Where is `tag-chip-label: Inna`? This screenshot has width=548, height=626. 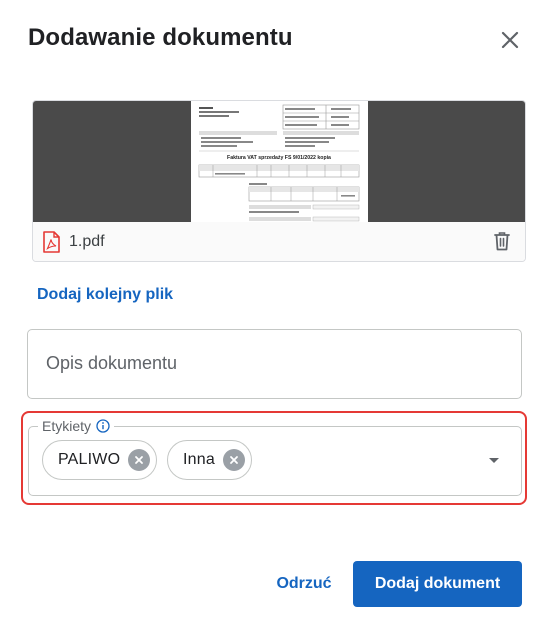
tag-chip-label: Inna is located at coordinates (199, 459).